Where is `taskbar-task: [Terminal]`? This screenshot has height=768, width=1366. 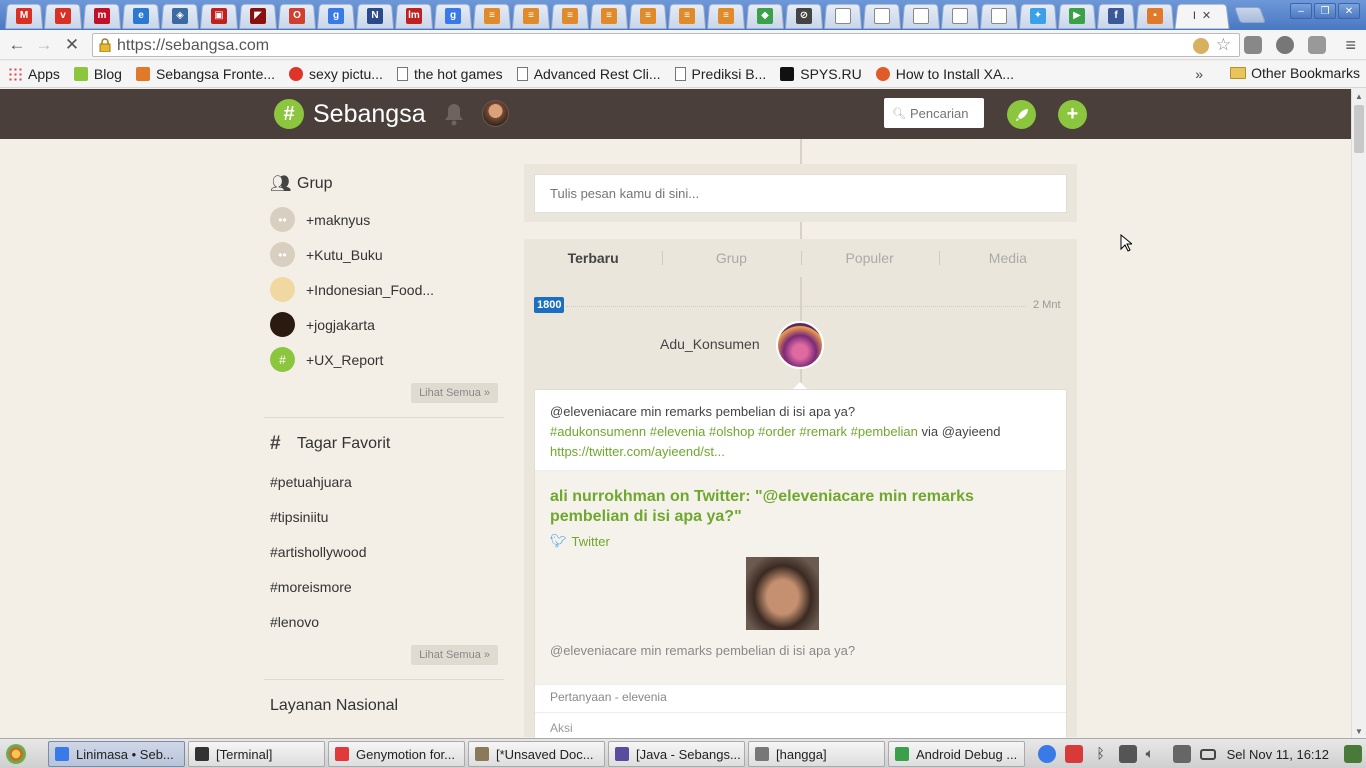
taskbar-task: [Terminal] is located at coordinates (256, 754).